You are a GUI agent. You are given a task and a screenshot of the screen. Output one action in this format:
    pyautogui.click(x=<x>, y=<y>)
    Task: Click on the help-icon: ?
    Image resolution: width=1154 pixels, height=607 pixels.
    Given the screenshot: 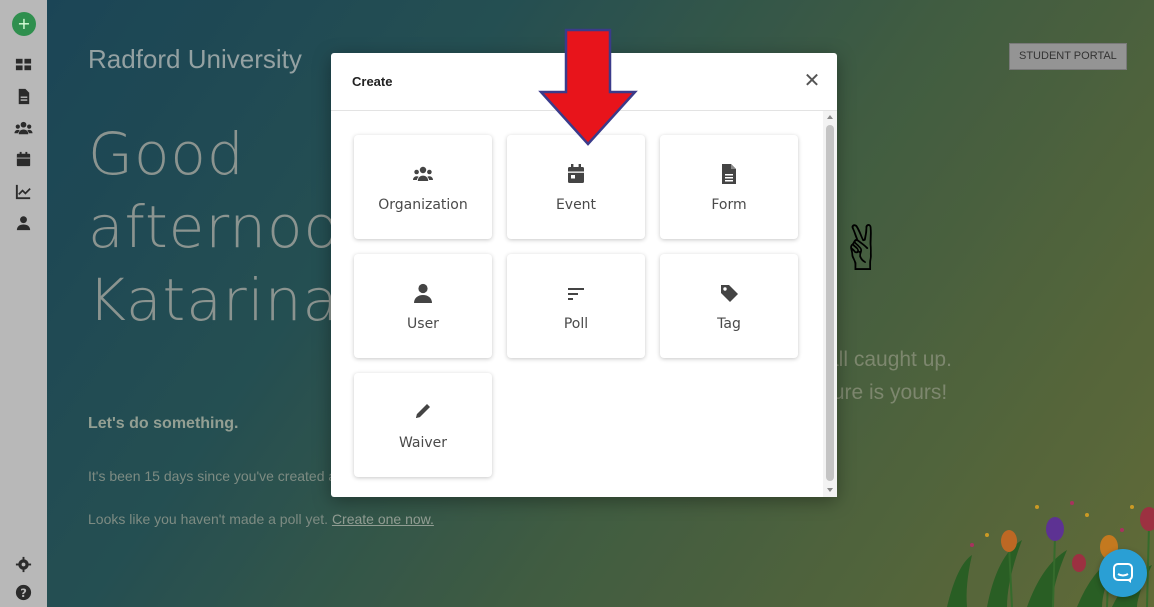 What is the action you would take?
    pyautogui.click(x=23, y=592)
    